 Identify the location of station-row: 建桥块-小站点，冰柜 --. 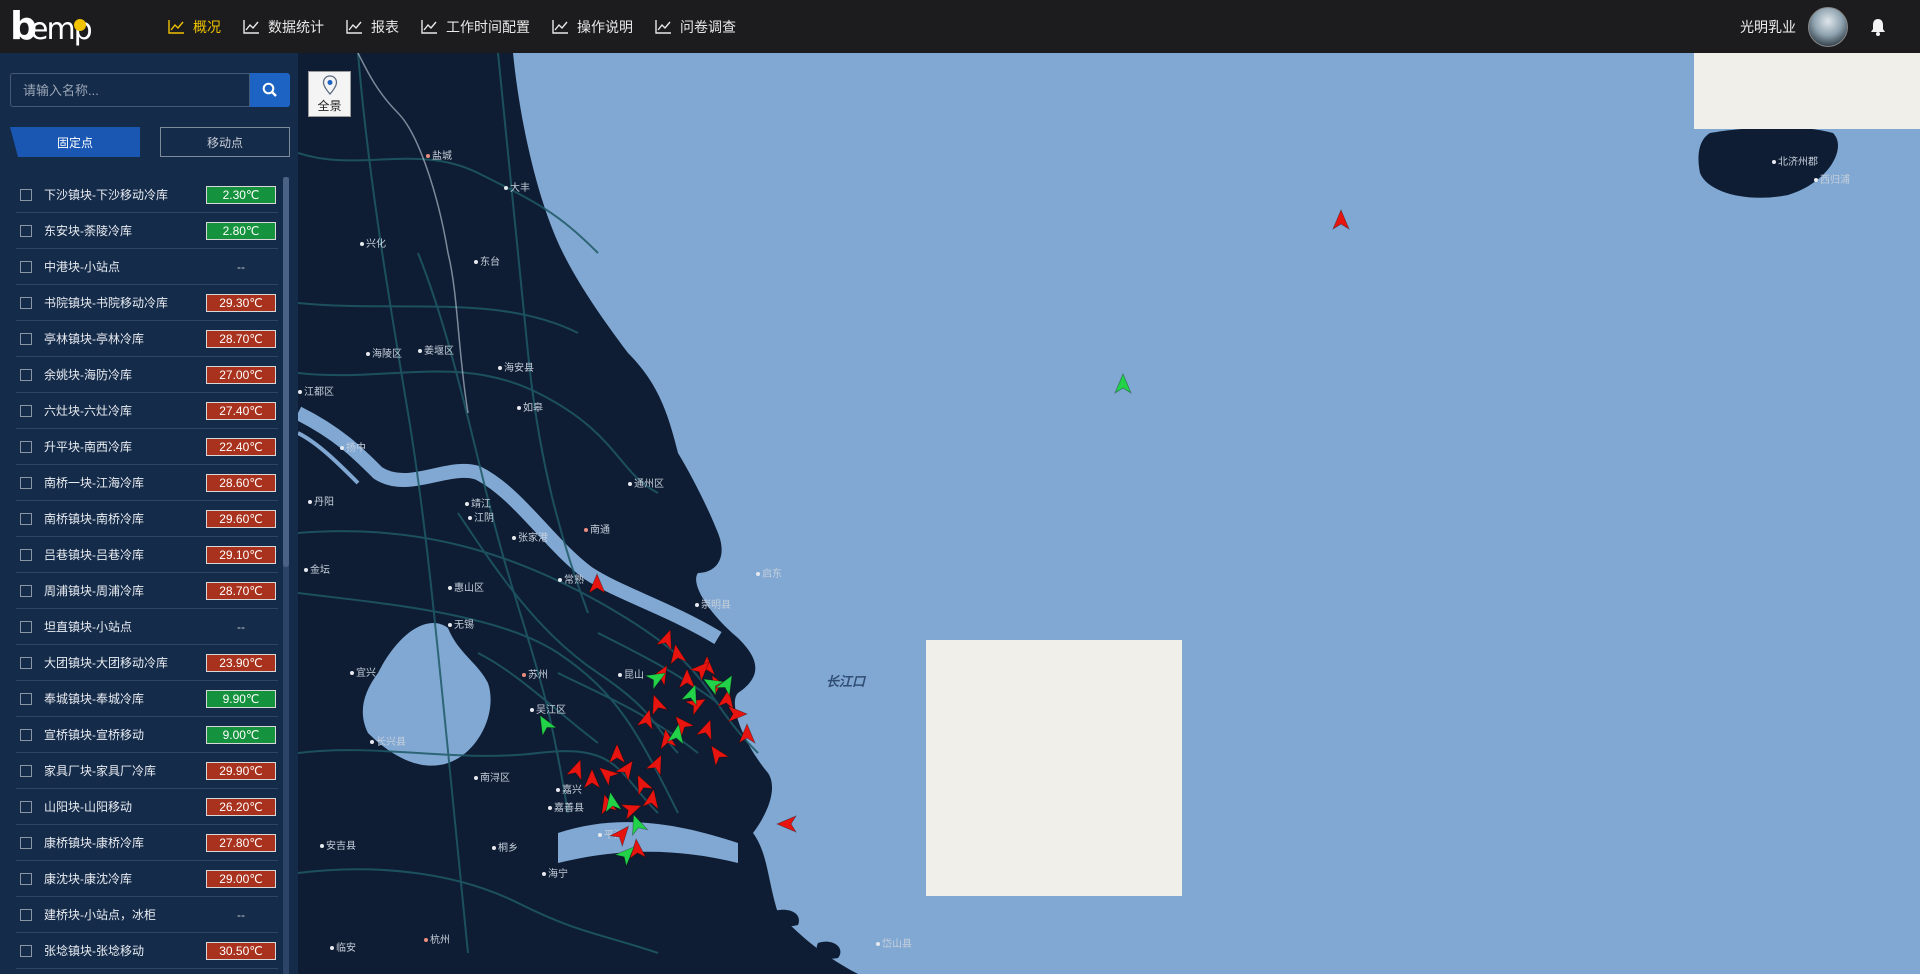
(147, 915).